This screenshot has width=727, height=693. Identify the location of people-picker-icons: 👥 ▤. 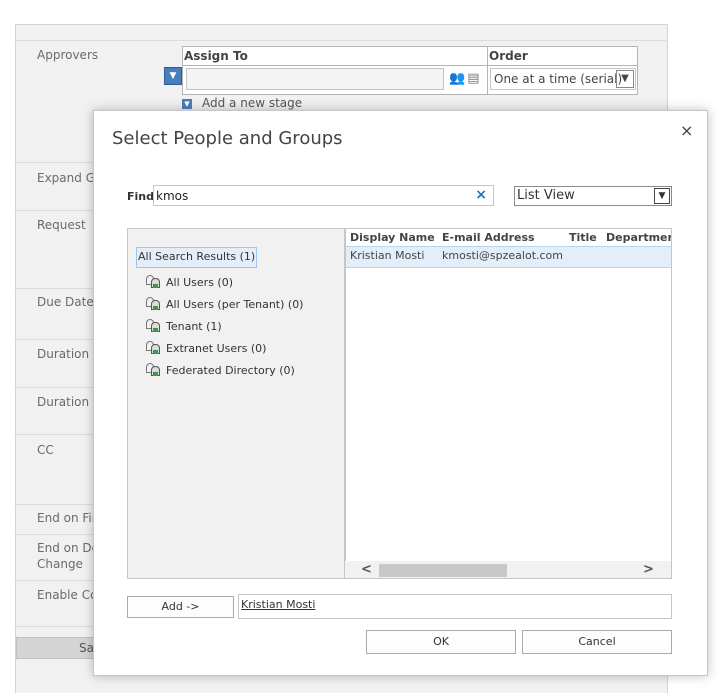
(464, 78).